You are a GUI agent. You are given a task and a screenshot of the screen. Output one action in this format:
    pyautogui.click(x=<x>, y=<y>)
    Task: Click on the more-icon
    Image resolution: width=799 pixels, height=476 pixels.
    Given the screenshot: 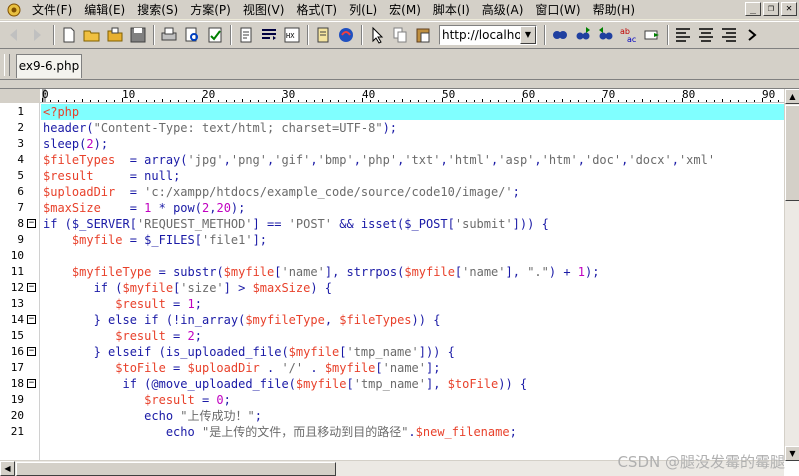 What is the action you would take?
    pyautogui.click(x=752, y=35)
    